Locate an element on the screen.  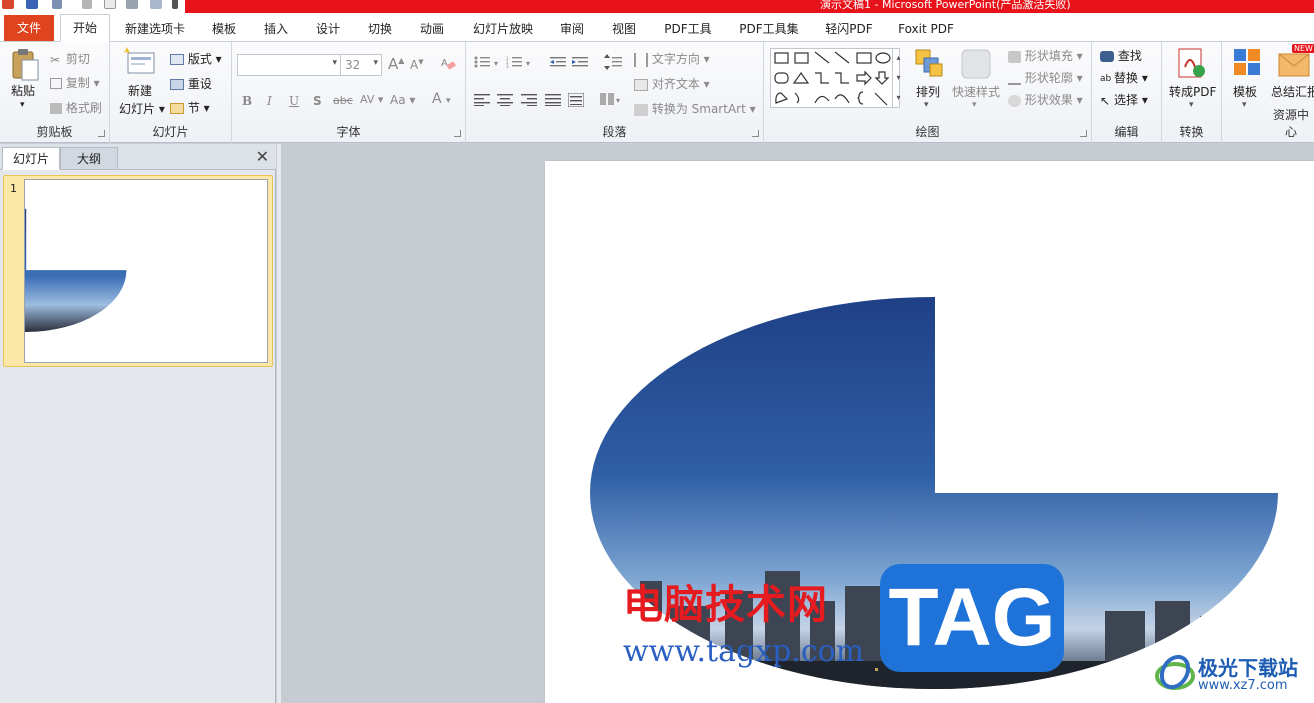
templates-dropdown: ▾ is located at coordinates (1244, 105).